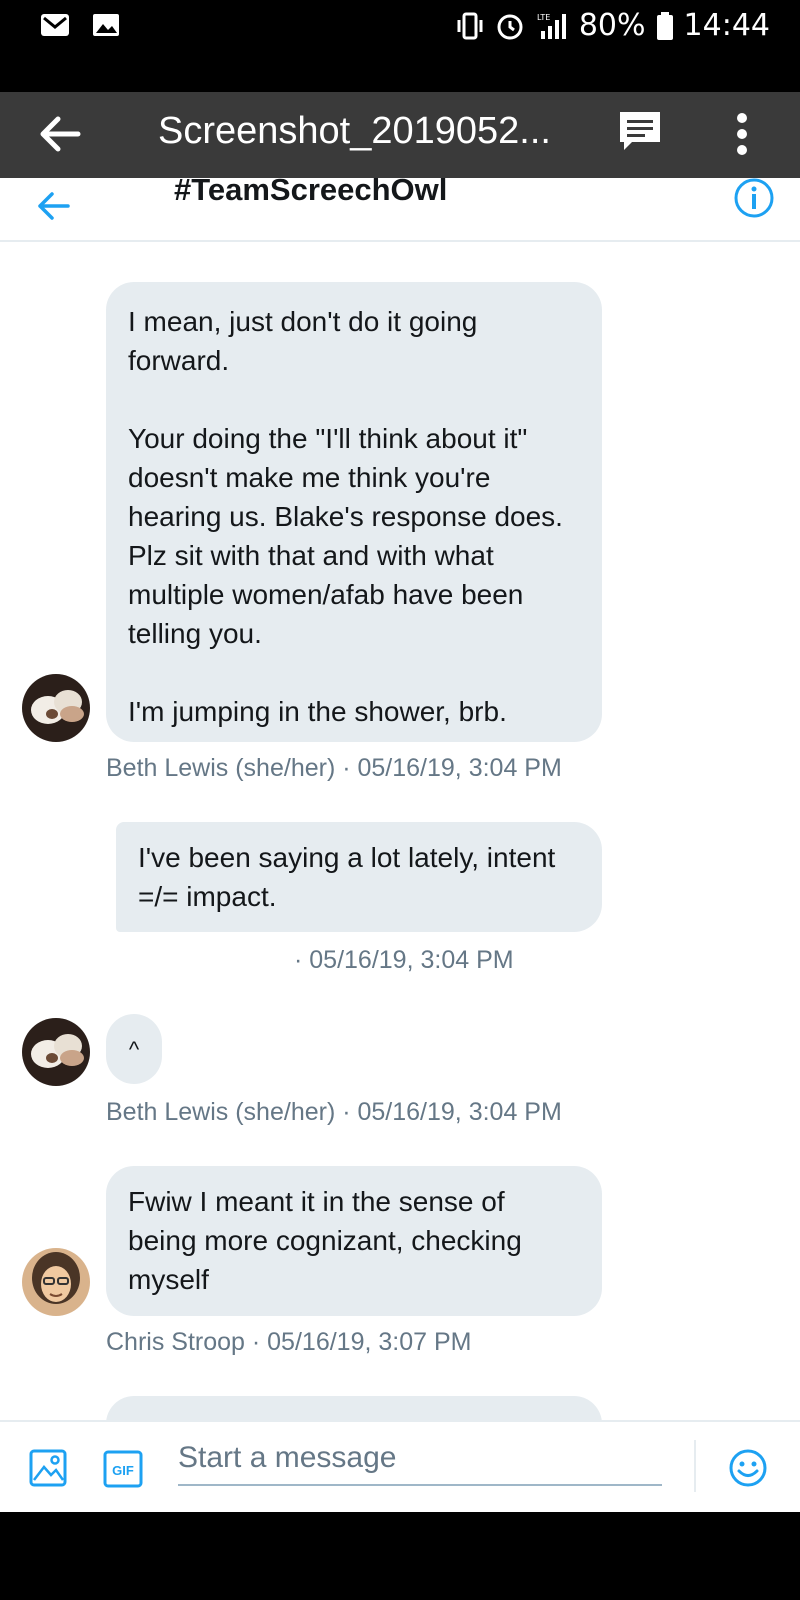 The height and width of the screenshot is (1600, 800). I want to click on gif-label: GIF, so click(123, 1470).